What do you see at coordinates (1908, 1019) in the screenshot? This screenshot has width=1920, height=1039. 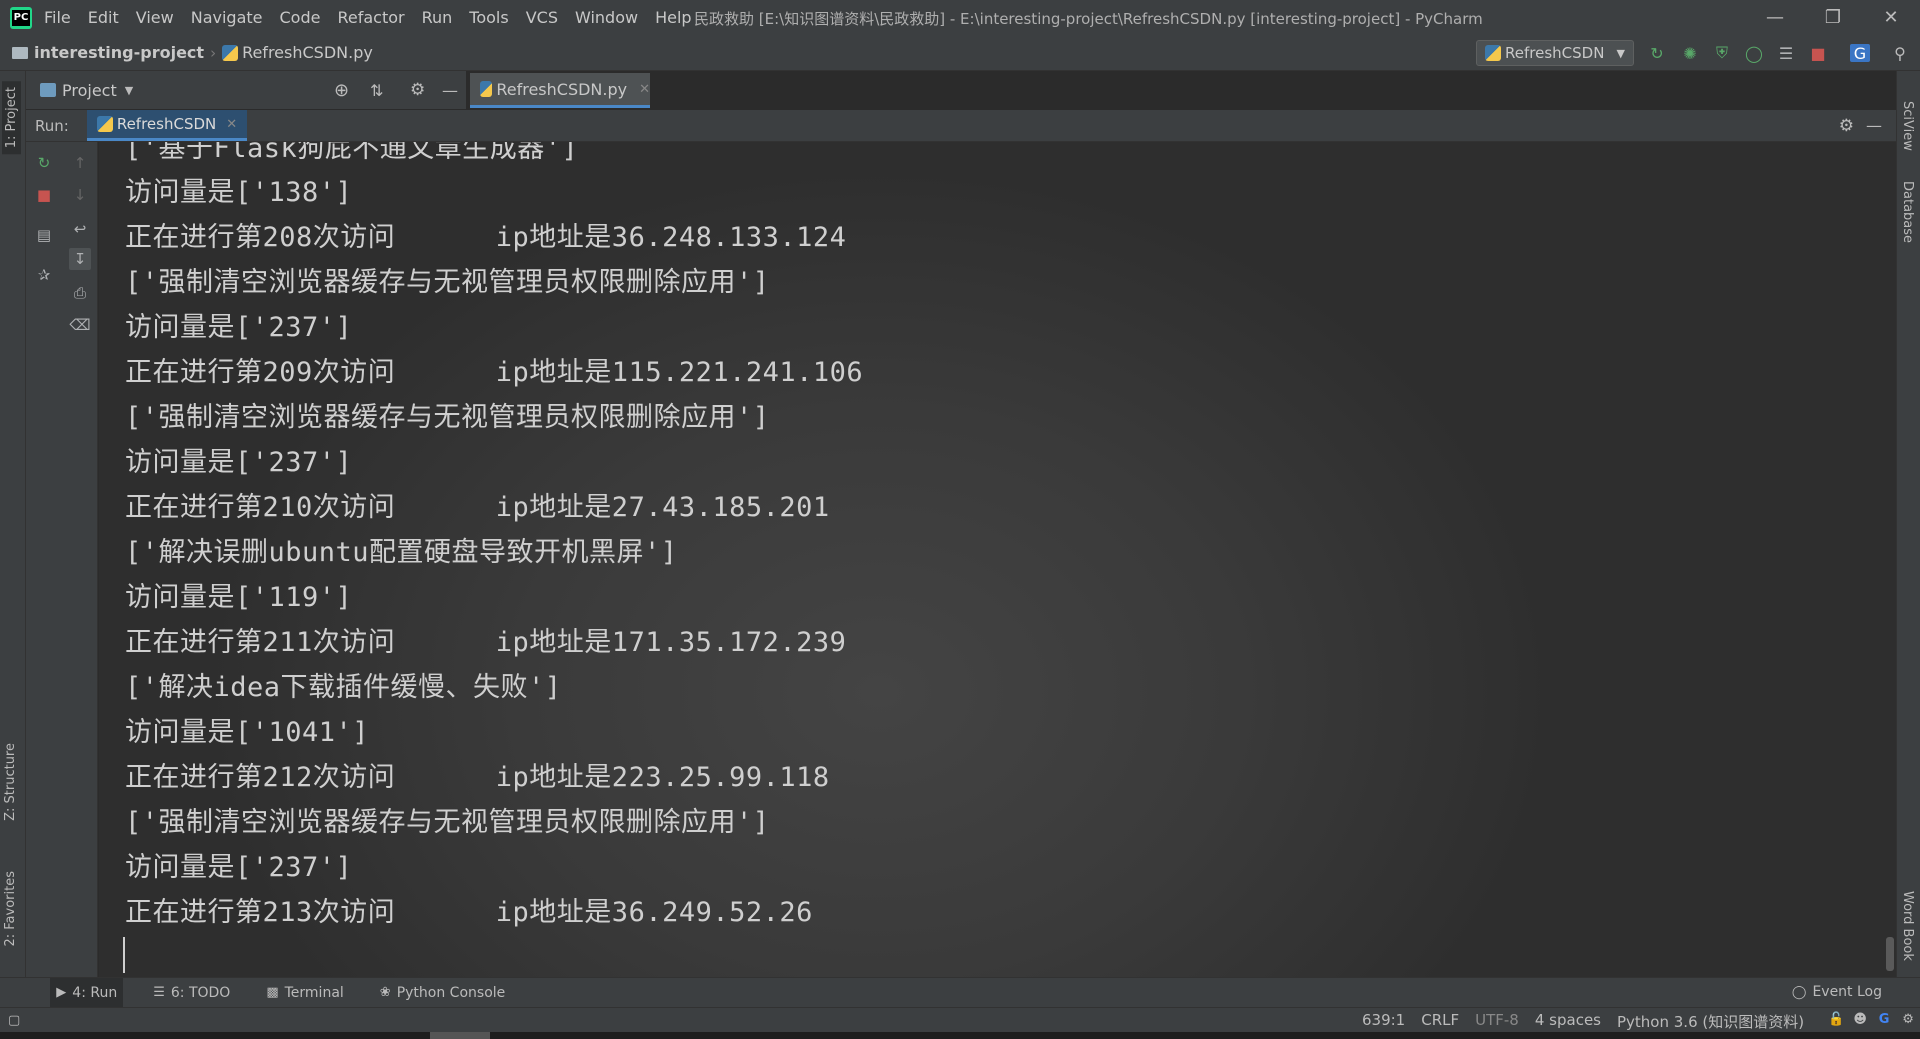 I see `notifications-icon: ⚙` at bounding box center [1908, 1019].